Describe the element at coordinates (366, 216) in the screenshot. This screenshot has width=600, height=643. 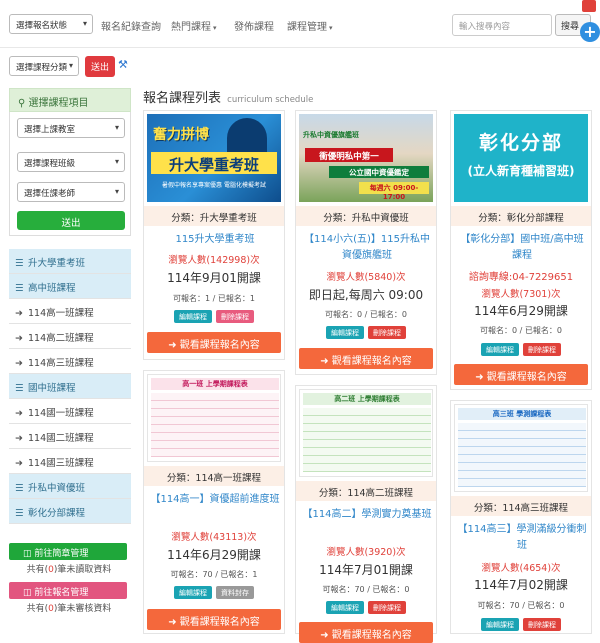
I see `card-category: 分類：升私中資優班` at that location.